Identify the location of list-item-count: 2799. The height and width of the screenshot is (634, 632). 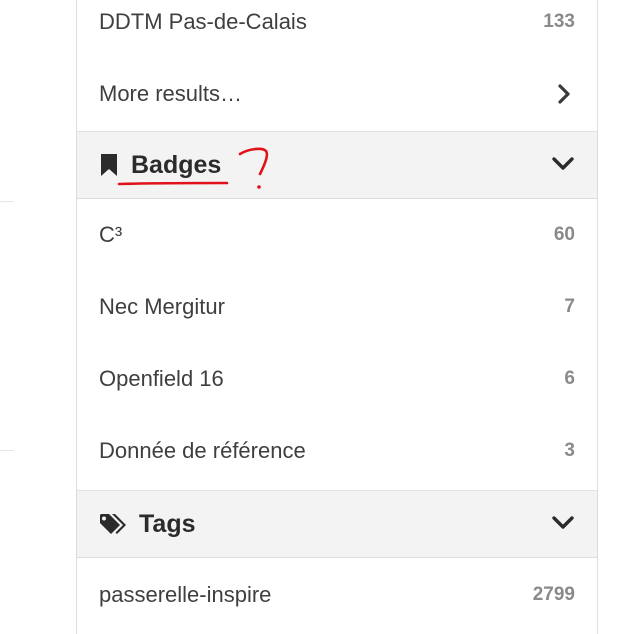
(553, 594).